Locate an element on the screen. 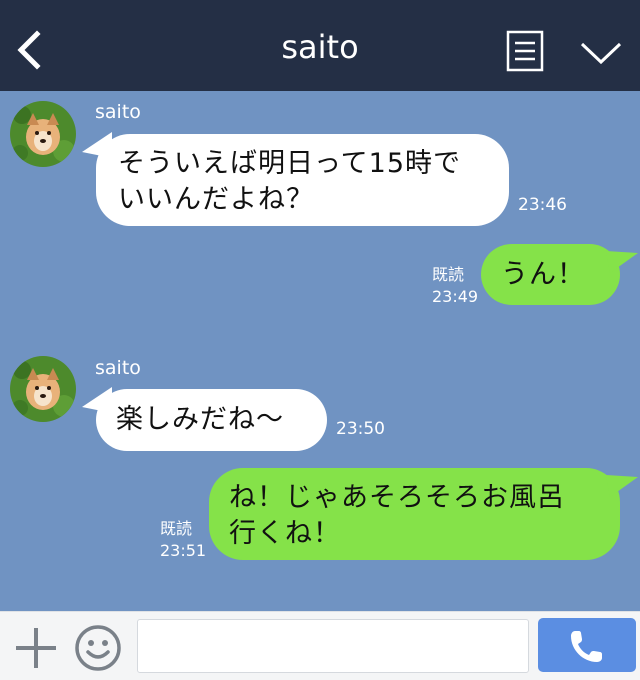 This screenshot has width=640, height=680. message-input is located at coordinates (333, 646).